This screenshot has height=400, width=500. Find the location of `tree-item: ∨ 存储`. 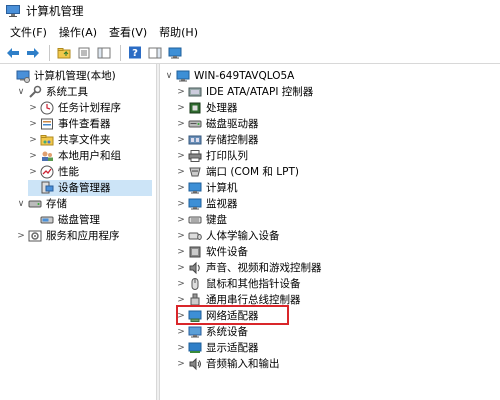

tree-item: ∨ 存储 is located at coordinates (41, 204).